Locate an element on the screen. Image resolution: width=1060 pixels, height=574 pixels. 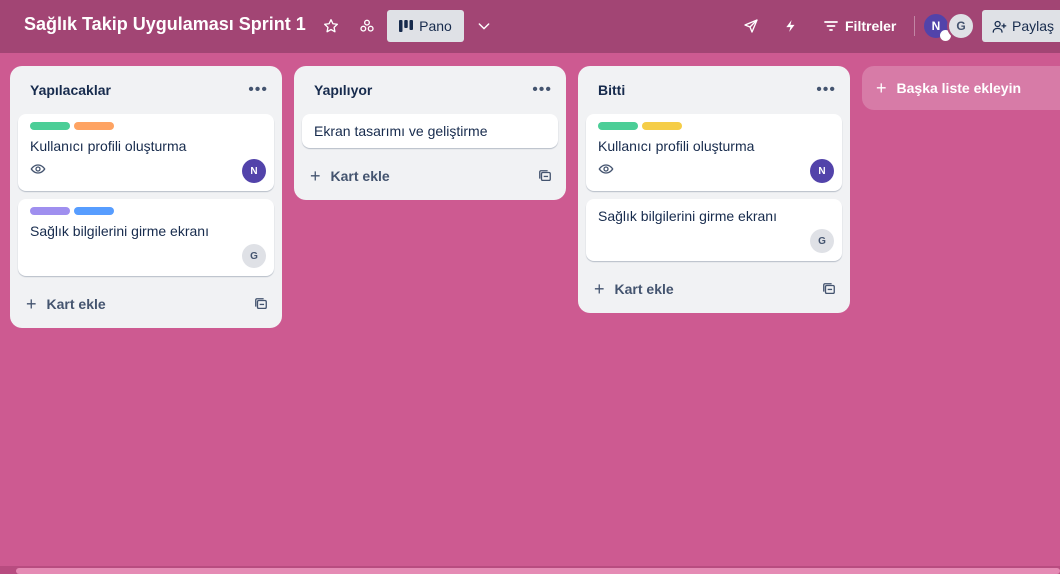
add-list-button: + Başka liste ekleyin is located at coordinates (961, 88).